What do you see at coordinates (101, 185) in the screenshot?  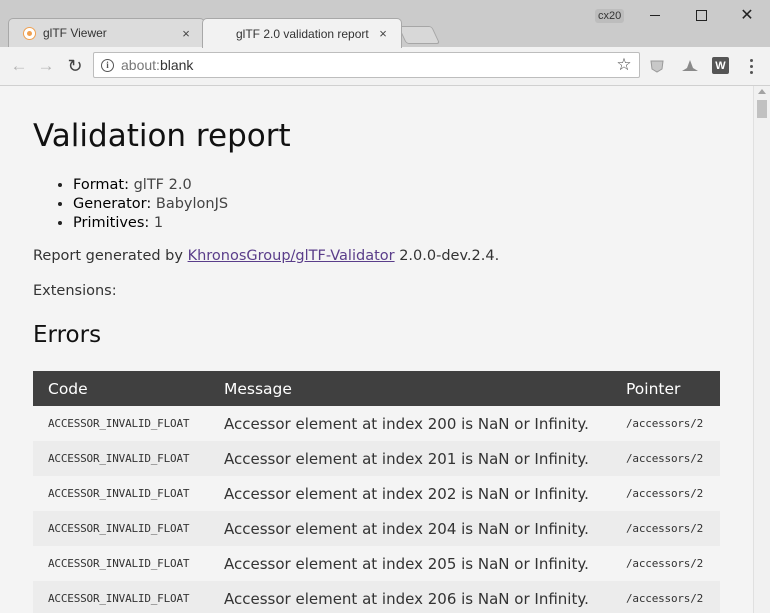 I see `meta-key: Format:` at bounding box center [101, 185].